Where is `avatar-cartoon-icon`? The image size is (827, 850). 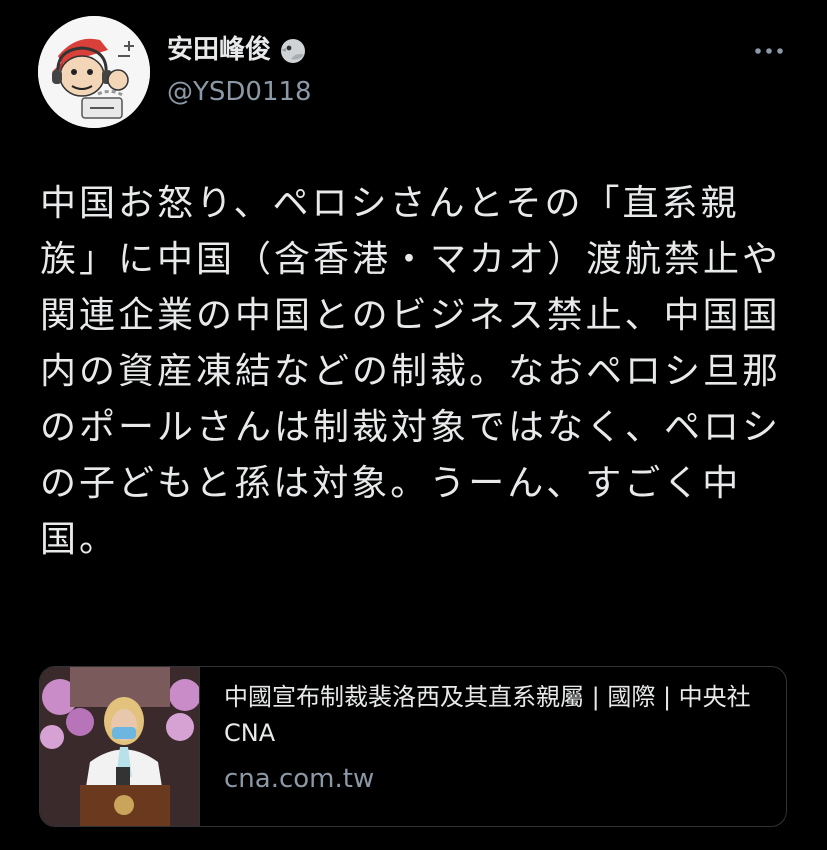
avatar-cartoon-icon is located at coordinates (94, 72).